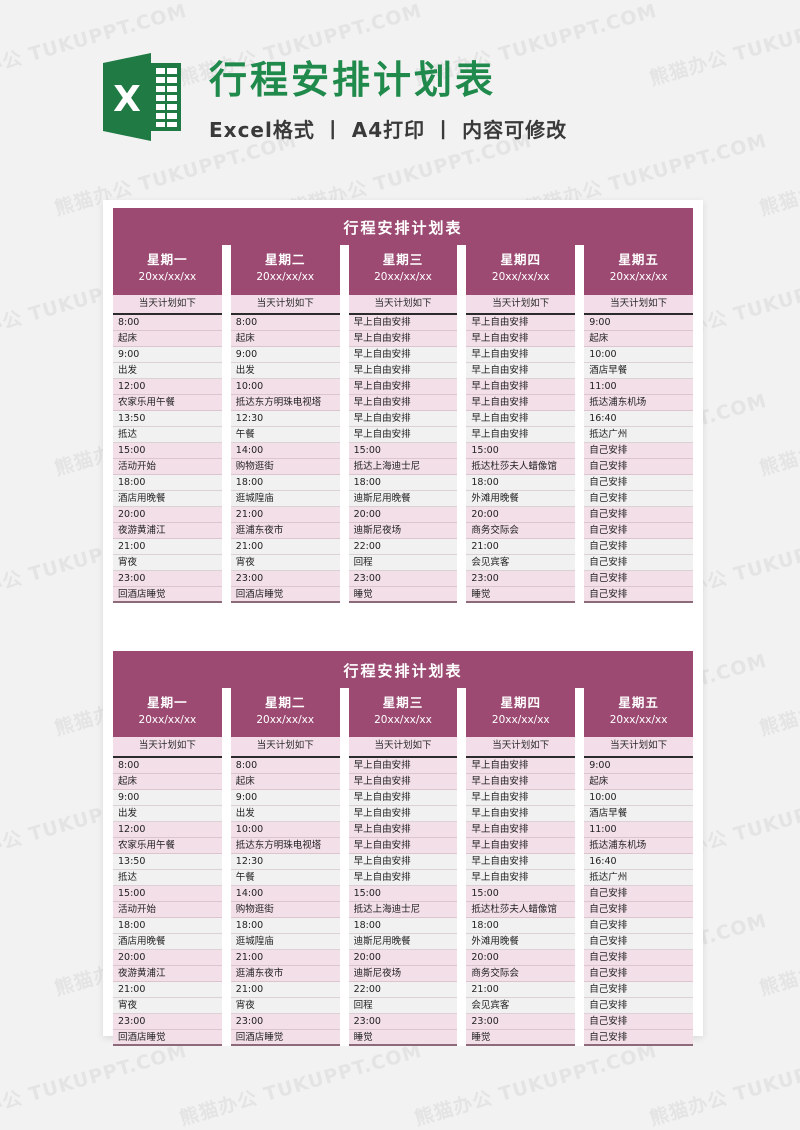 This screenshot has height=1130, width=800. Describe the element at coordinates (638, 418) in the screenshot. I see `schedule-cell: 16:40` at that location.